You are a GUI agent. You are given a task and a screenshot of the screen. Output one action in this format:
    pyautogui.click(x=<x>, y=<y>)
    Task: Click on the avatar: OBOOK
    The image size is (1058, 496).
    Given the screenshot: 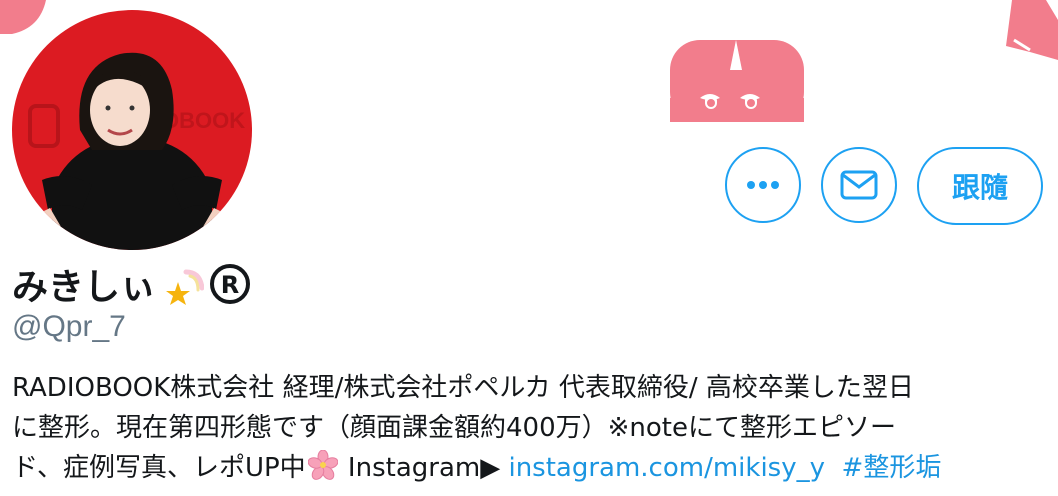 What is the action you would take?
    pyautogui.click(x=132, y=130)
    